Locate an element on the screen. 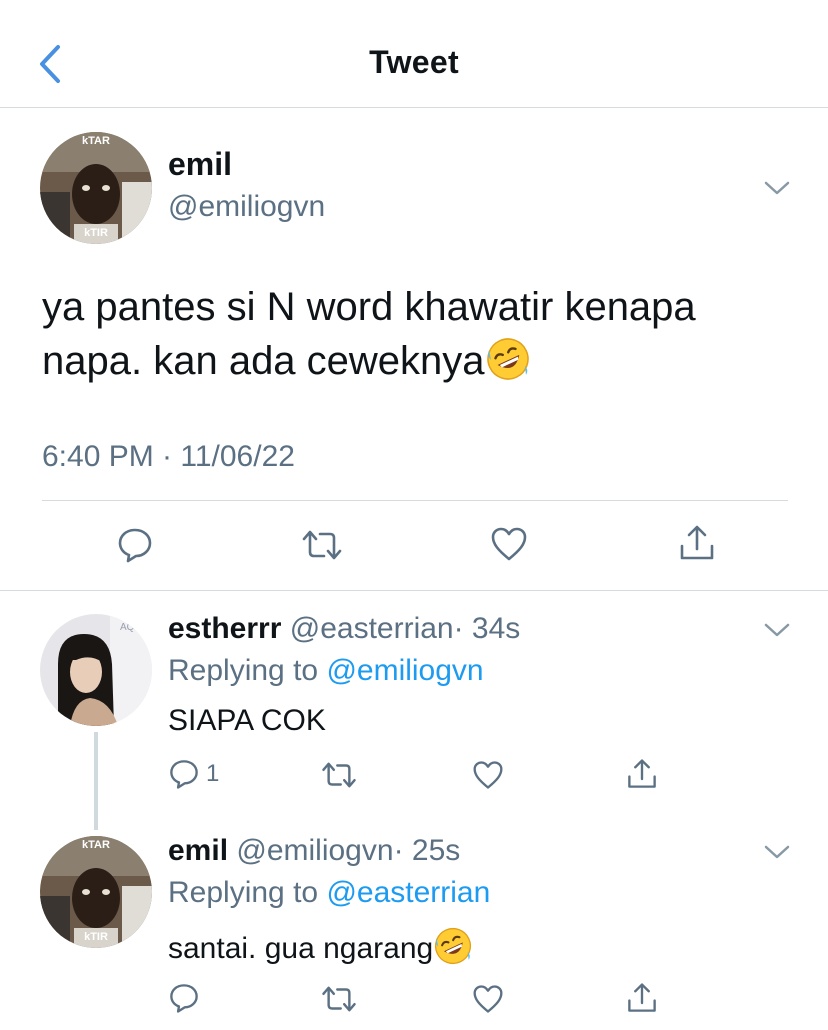  reply-button: 1 is located at coordinates (193, 774).